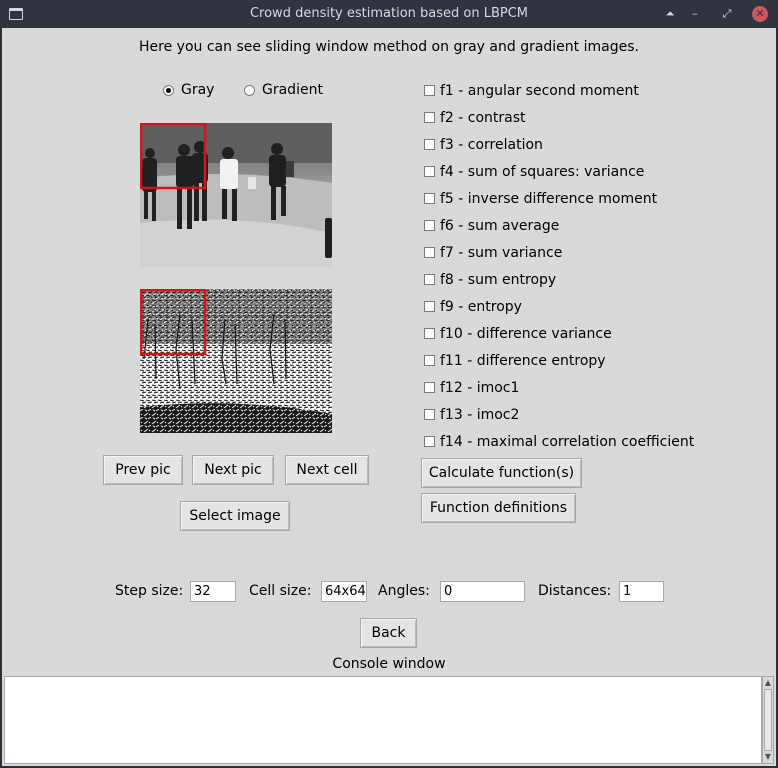 This screenshot has height=768, width=778. I want to click on feature-checkbox-f11: f11 - difference entropy, so click(559, 360).